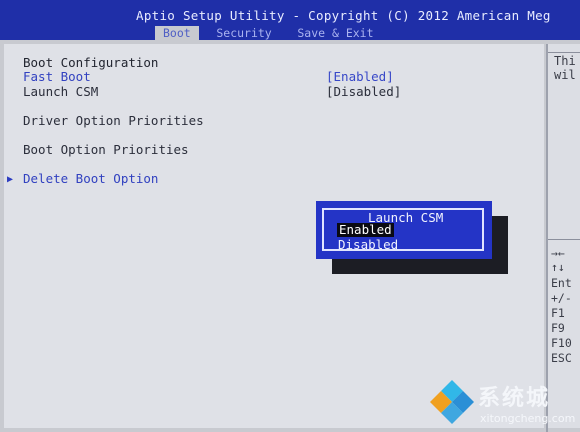 This screenshot has height=432, width=580. Describe the element at coordinates (558, 267) in the screenshot. I see `key-select-item: ↑↓` at that location.